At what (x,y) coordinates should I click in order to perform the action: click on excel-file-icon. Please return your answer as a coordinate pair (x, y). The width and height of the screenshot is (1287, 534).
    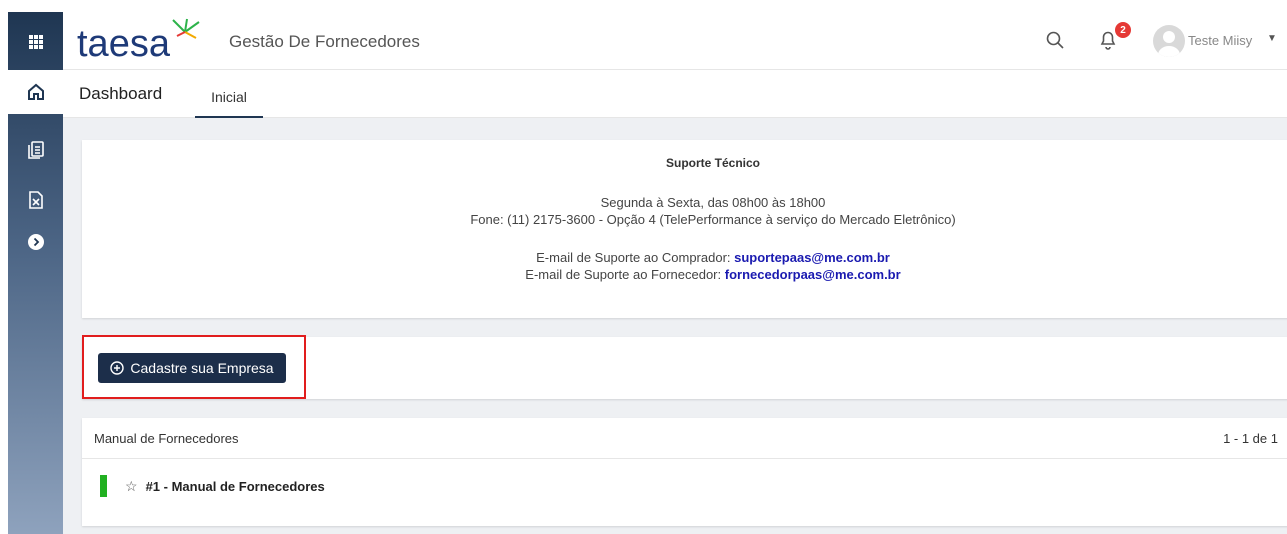
    Looking at the image, I should click on (35, 200).